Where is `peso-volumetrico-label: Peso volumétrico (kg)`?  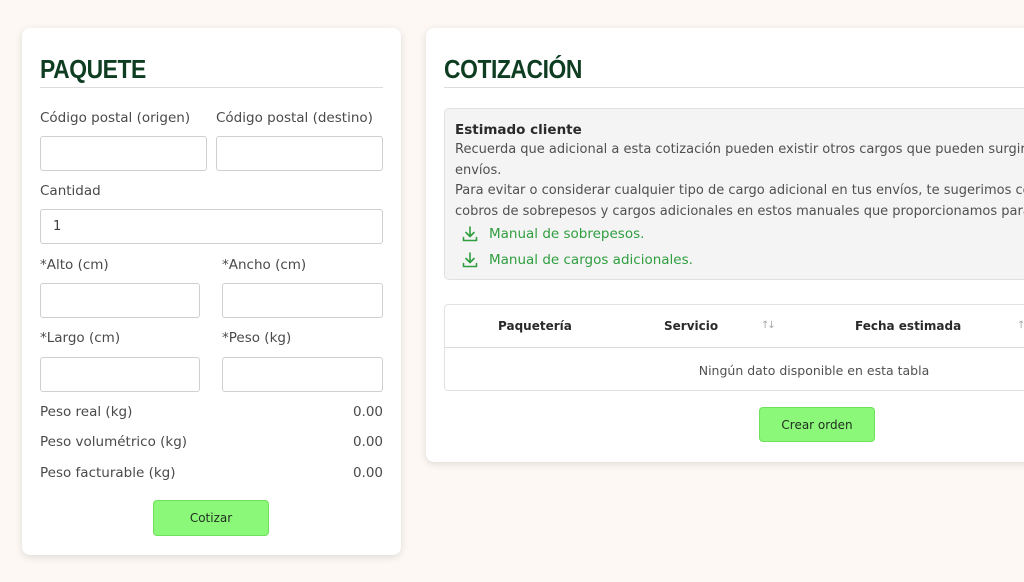 peso-volumetrico-label: Peso volumétrico (kg) is located at coordinates (114, 442).